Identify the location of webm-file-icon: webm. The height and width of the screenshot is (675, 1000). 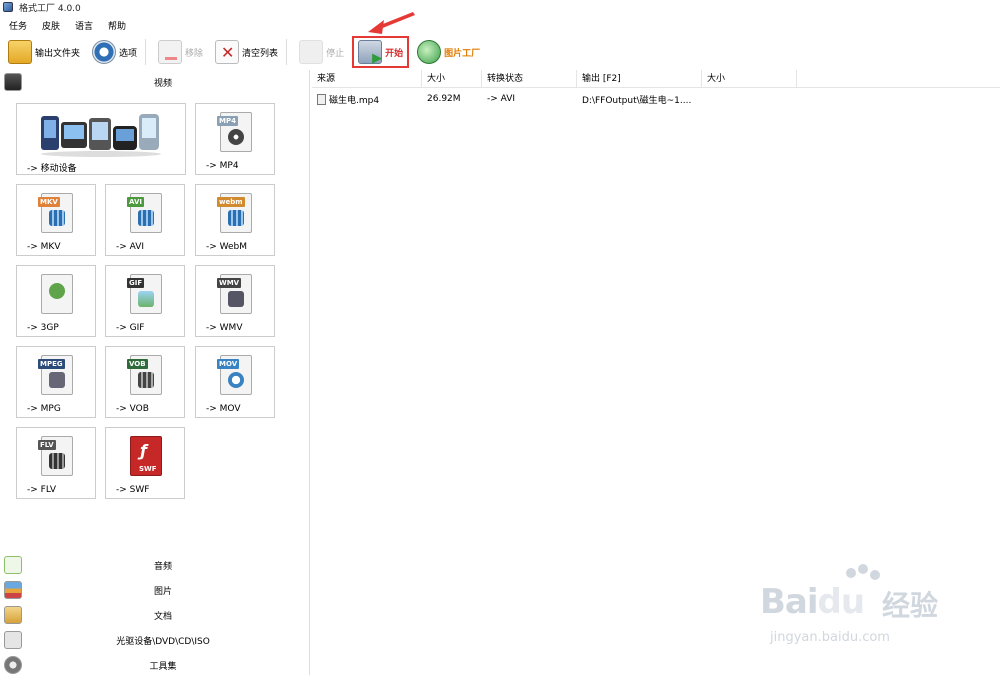
(234, 213).